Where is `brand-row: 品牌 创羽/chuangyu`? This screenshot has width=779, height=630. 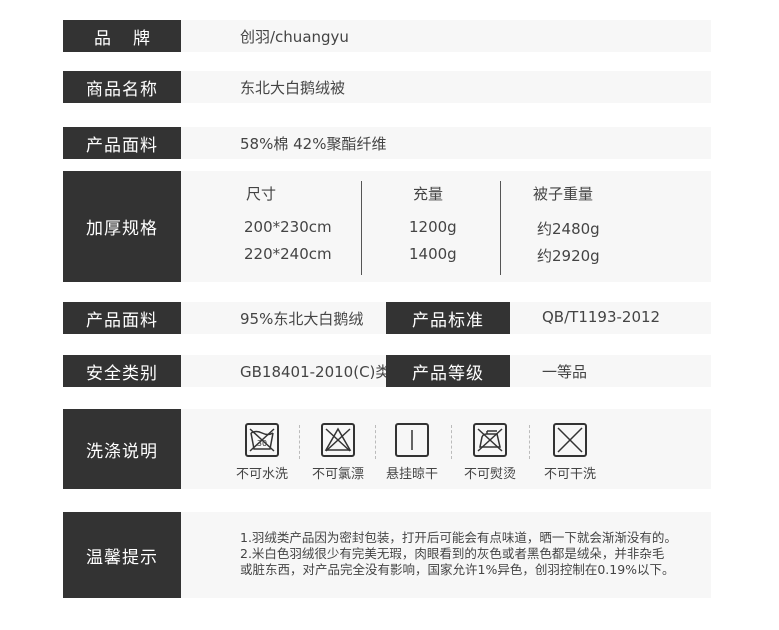 brand-row: 品牌 创羽/chuangyu is located at coordinates (387, 36).